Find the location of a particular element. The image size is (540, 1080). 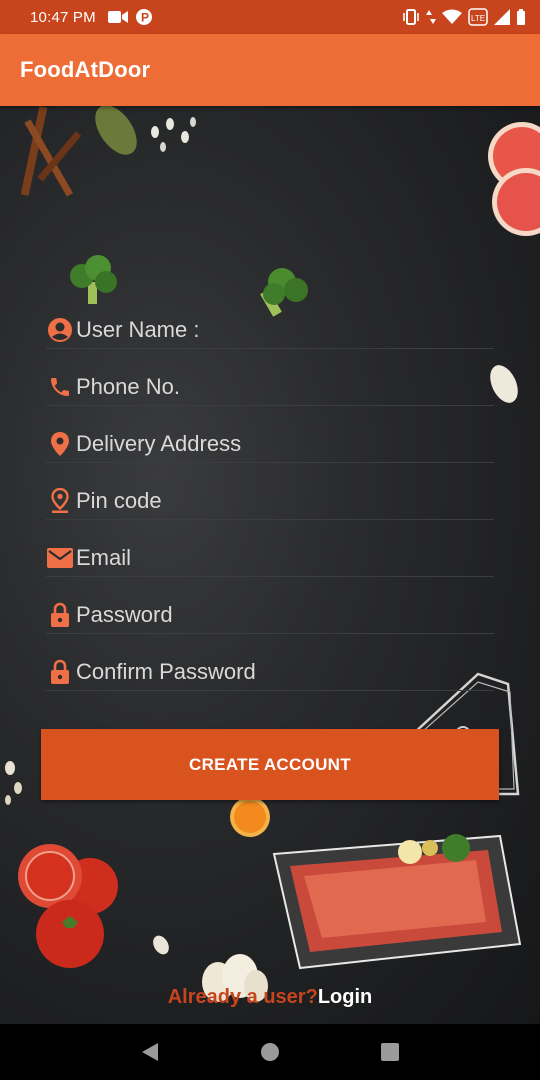

pin-drop-icon is located at coordinates (60, 501).